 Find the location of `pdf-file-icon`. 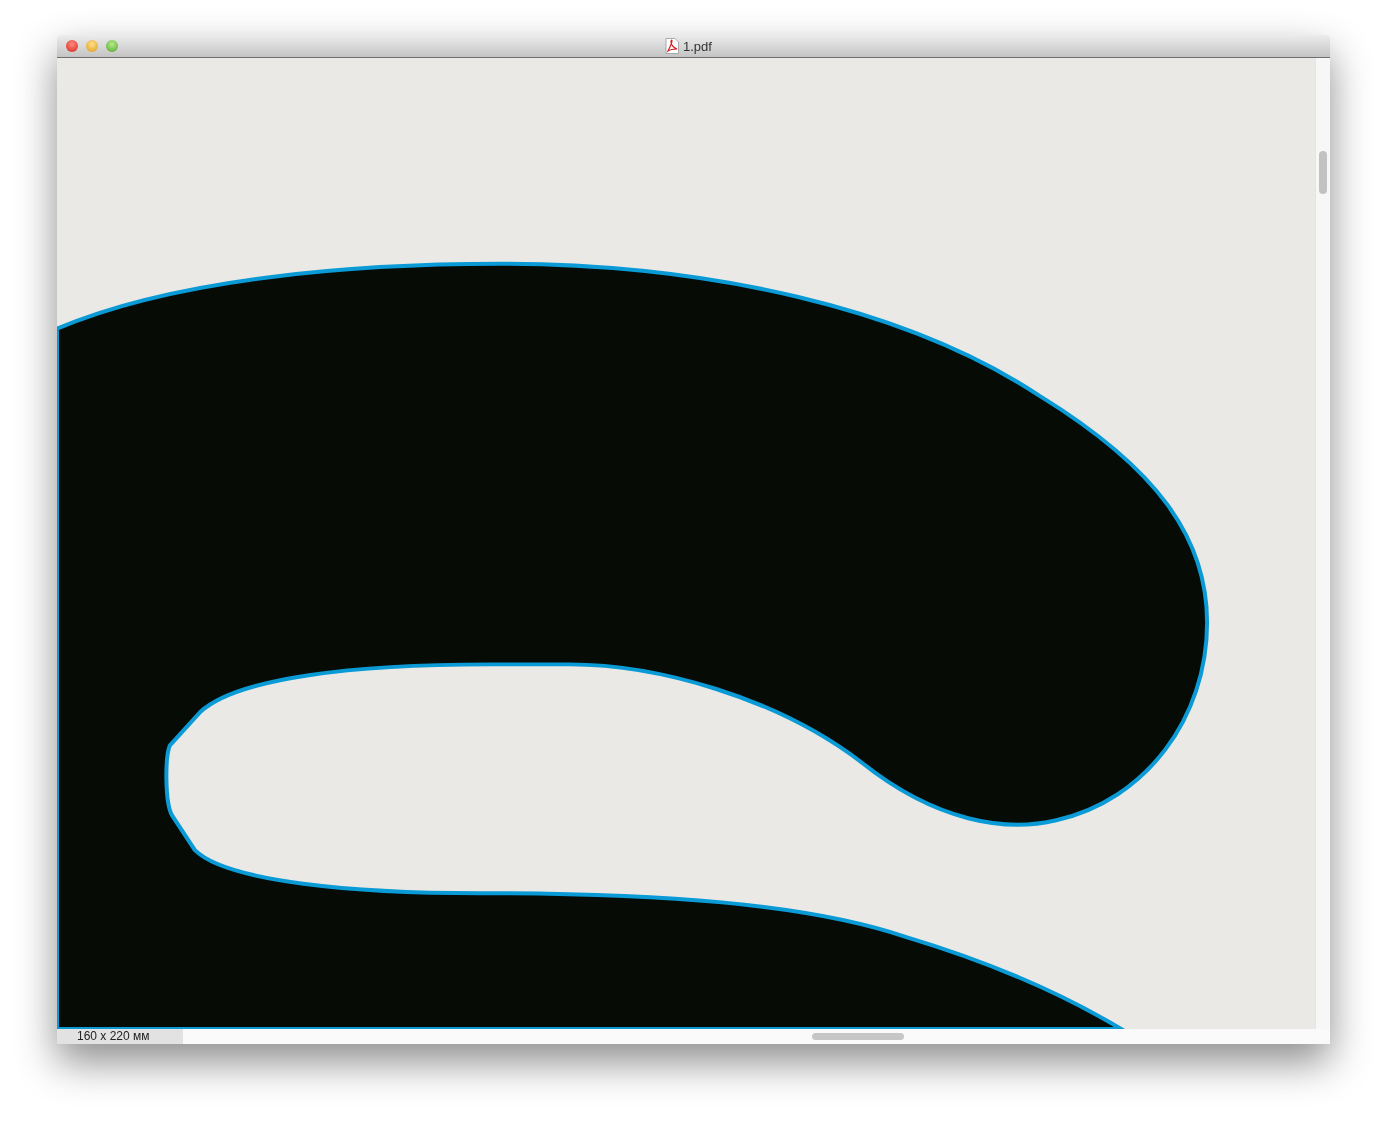

pdf-file-icon is located at coordinates (672, 46).